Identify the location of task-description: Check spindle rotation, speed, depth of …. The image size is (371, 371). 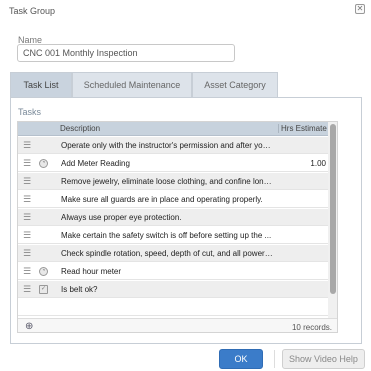
(167, 253).